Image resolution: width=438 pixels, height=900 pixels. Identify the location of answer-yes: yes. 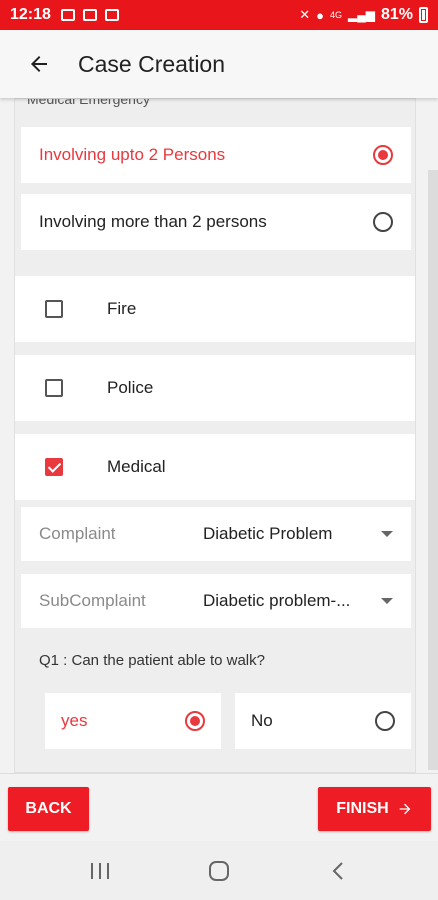
(133, 721).